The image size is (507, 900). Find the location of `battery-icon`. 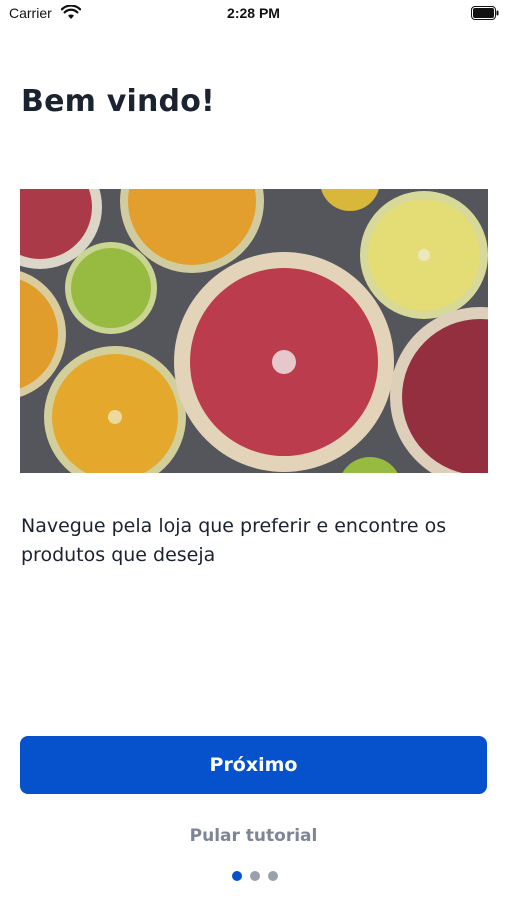

battery-icon is located at coordinates (485, 13).